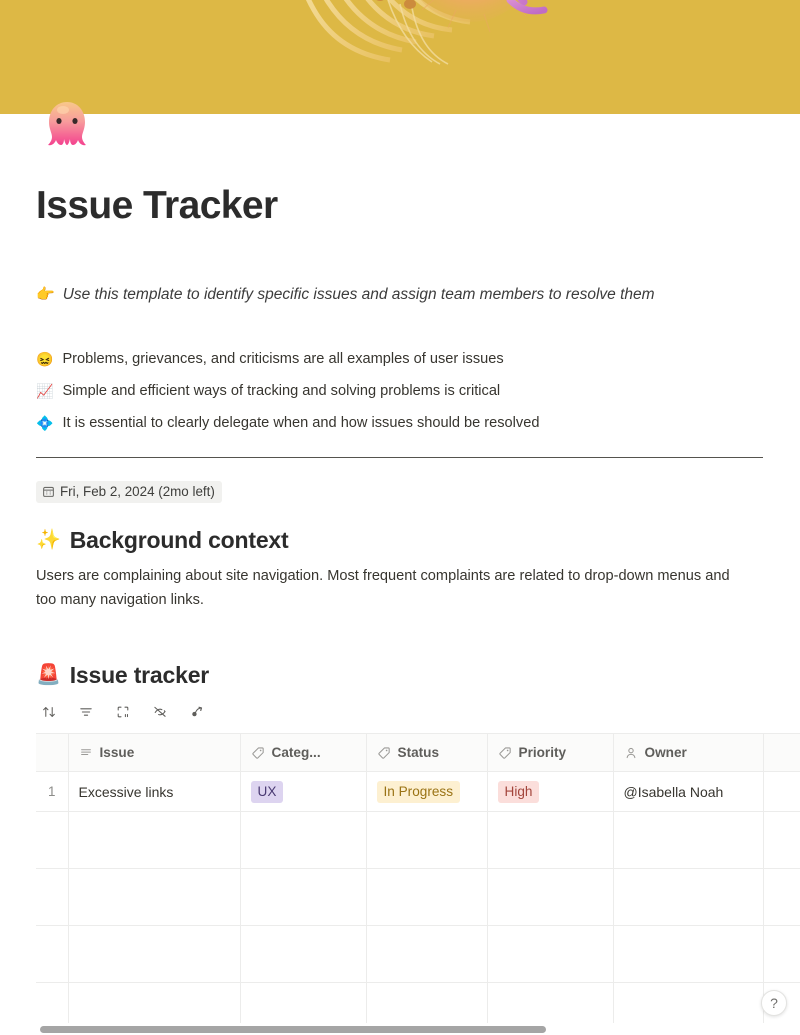 The image size is (800, 1035). Describe the element at coordinates (631, 753) in the screenshot. I see `person-icon` at that location.